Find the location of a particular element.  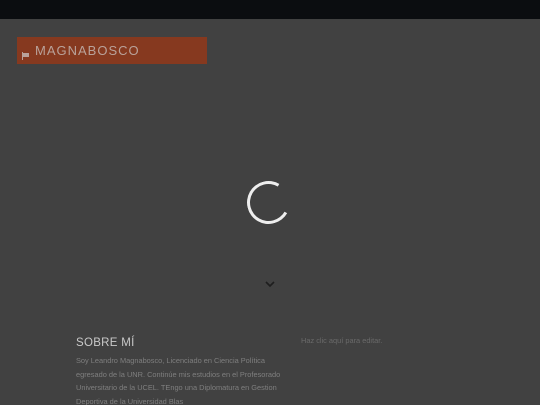

about-heading: SOBRE MÍ is located at coordinates (105, 343).